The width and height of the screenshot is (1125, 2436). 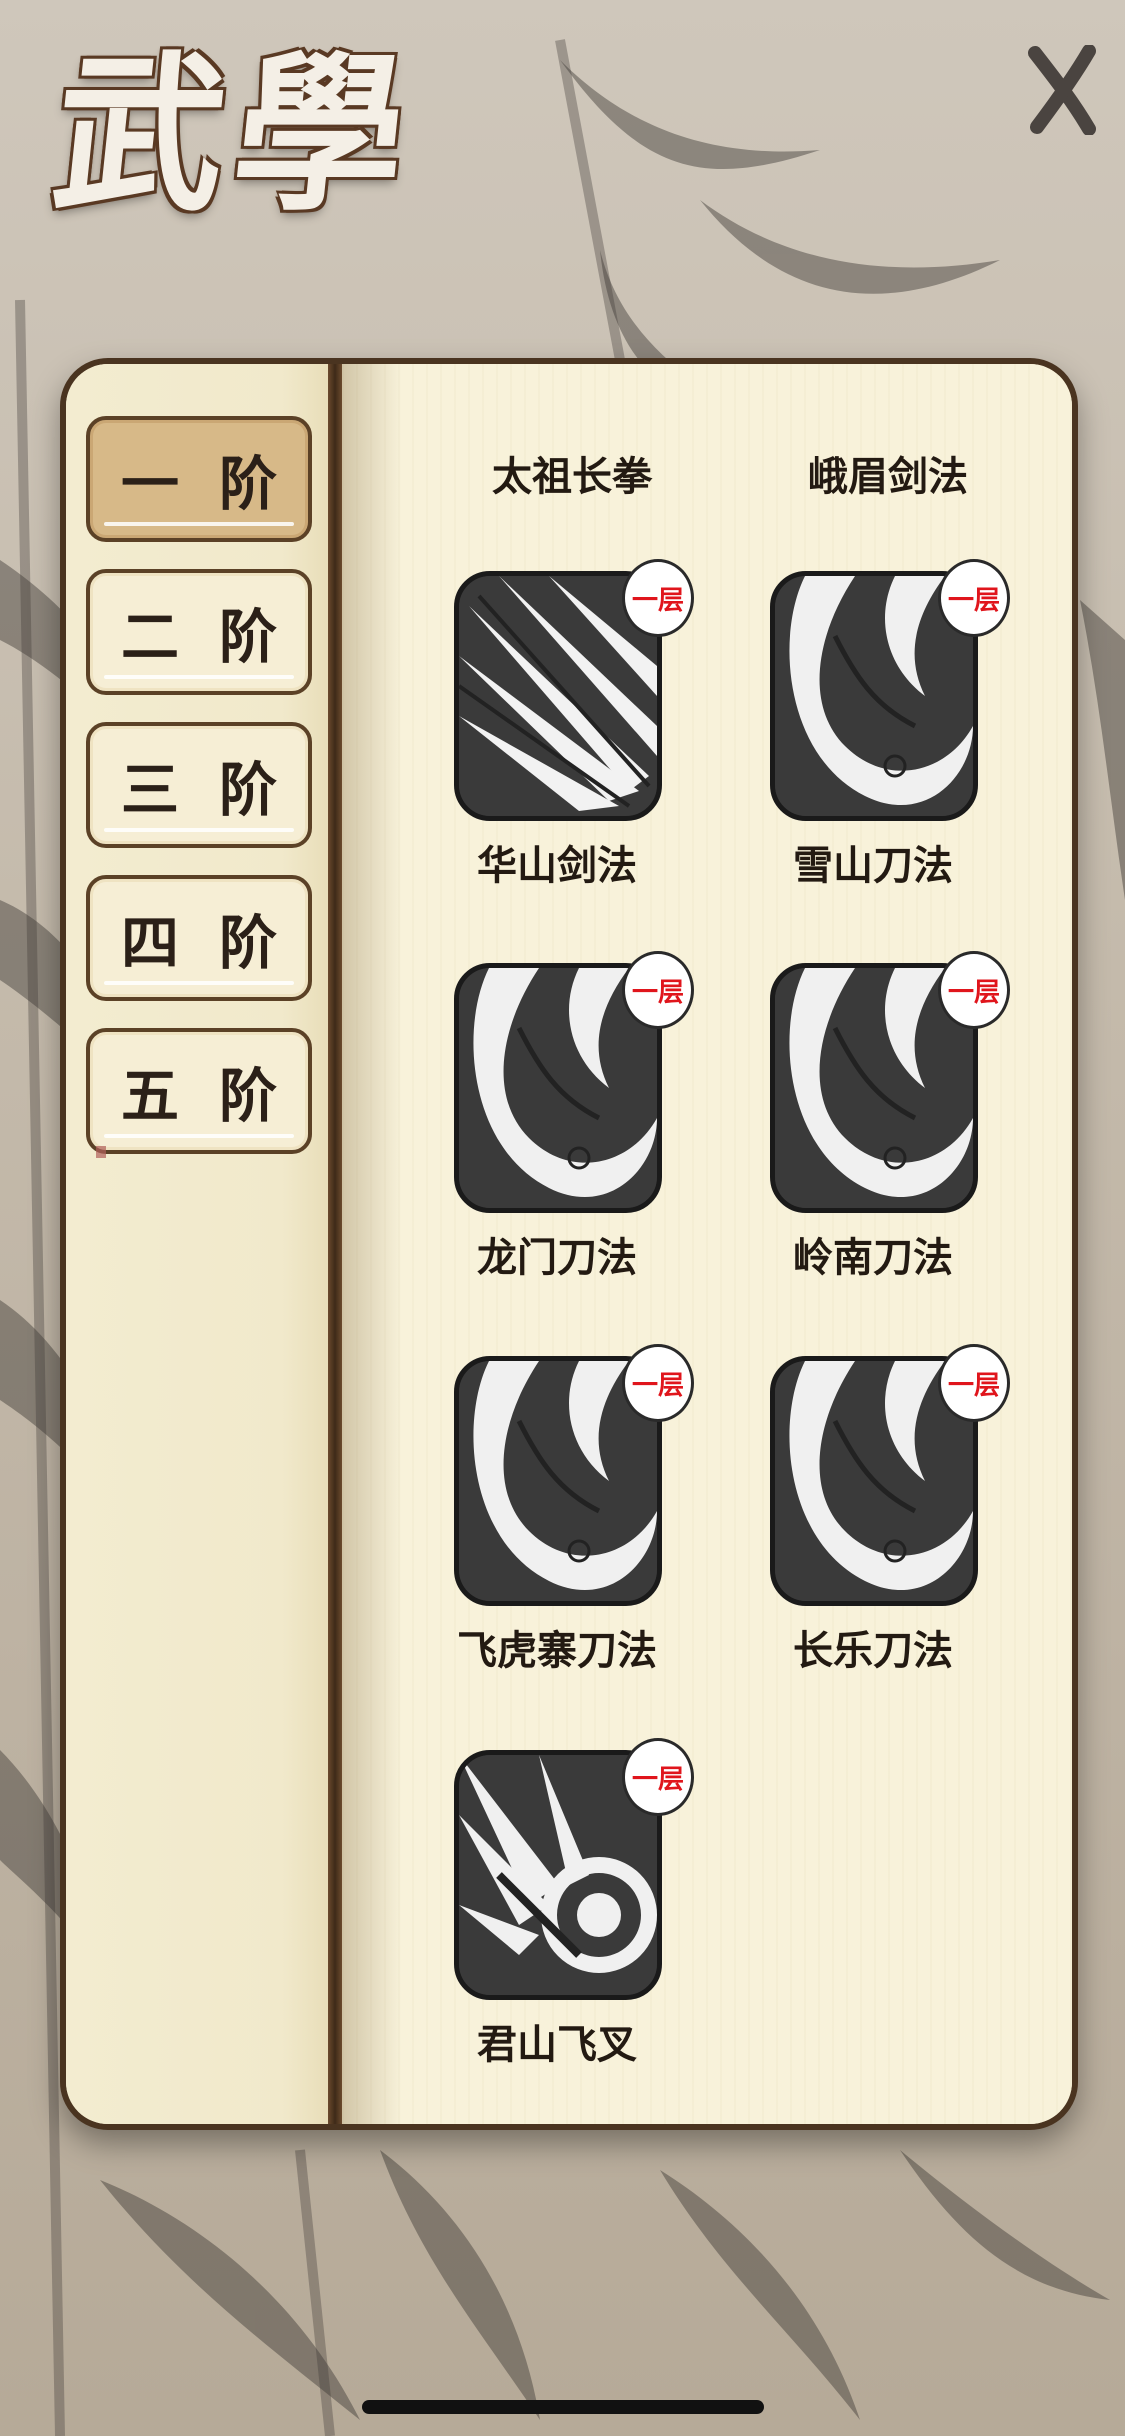 What do you see at coordinates (866, 1117) in the screenshot?
I see `skill-card: 一层 岭南刀法` at bounding box center [866, 1117].